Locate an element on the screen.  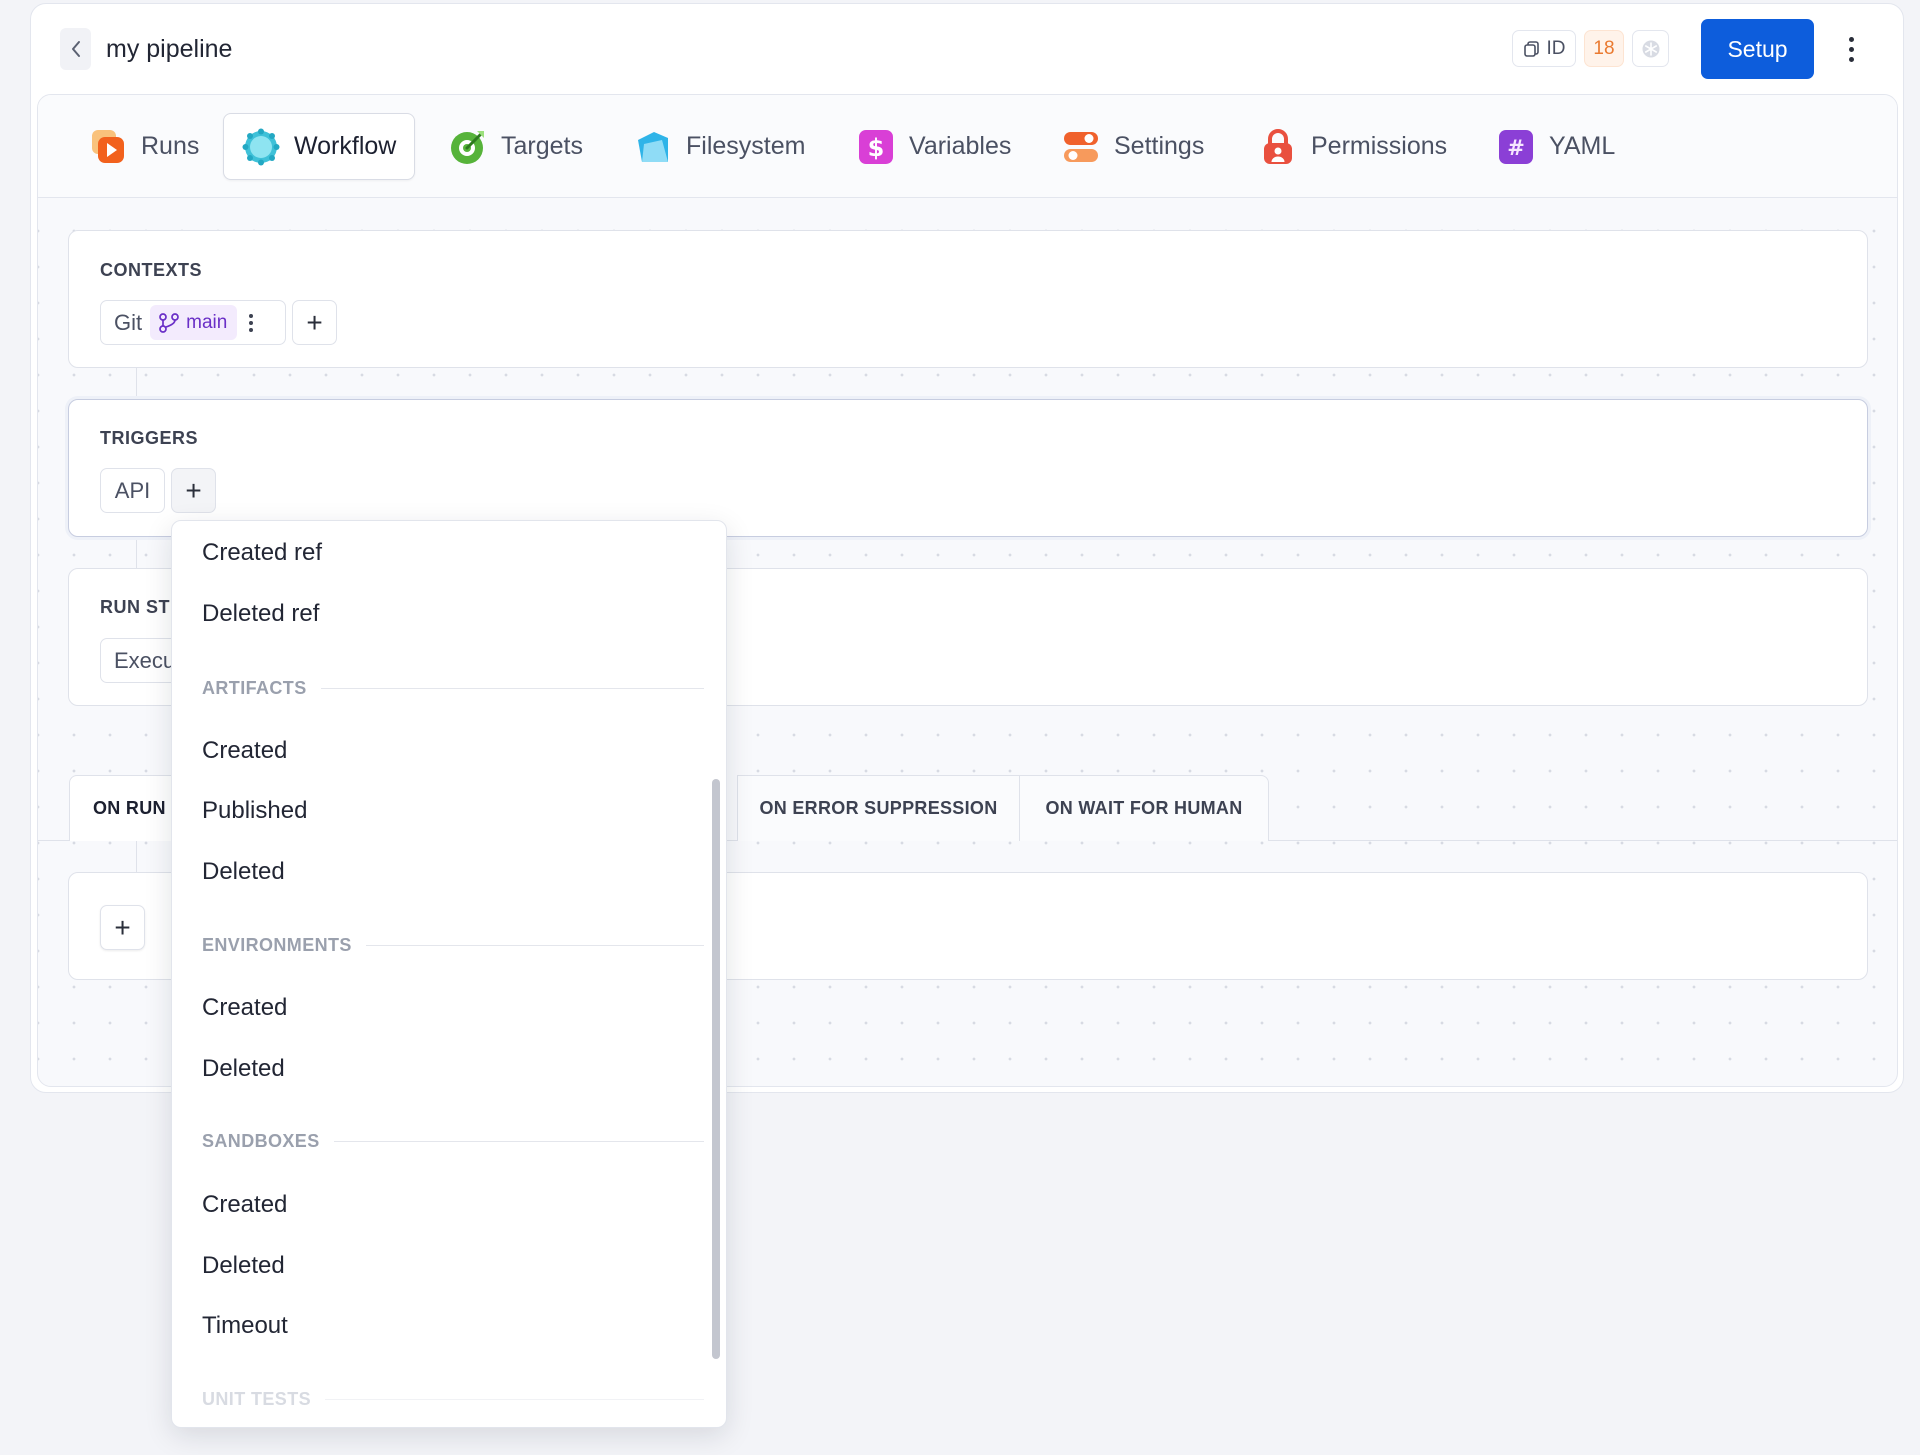
tab-label: Runs is located at coordinates (170, 146).